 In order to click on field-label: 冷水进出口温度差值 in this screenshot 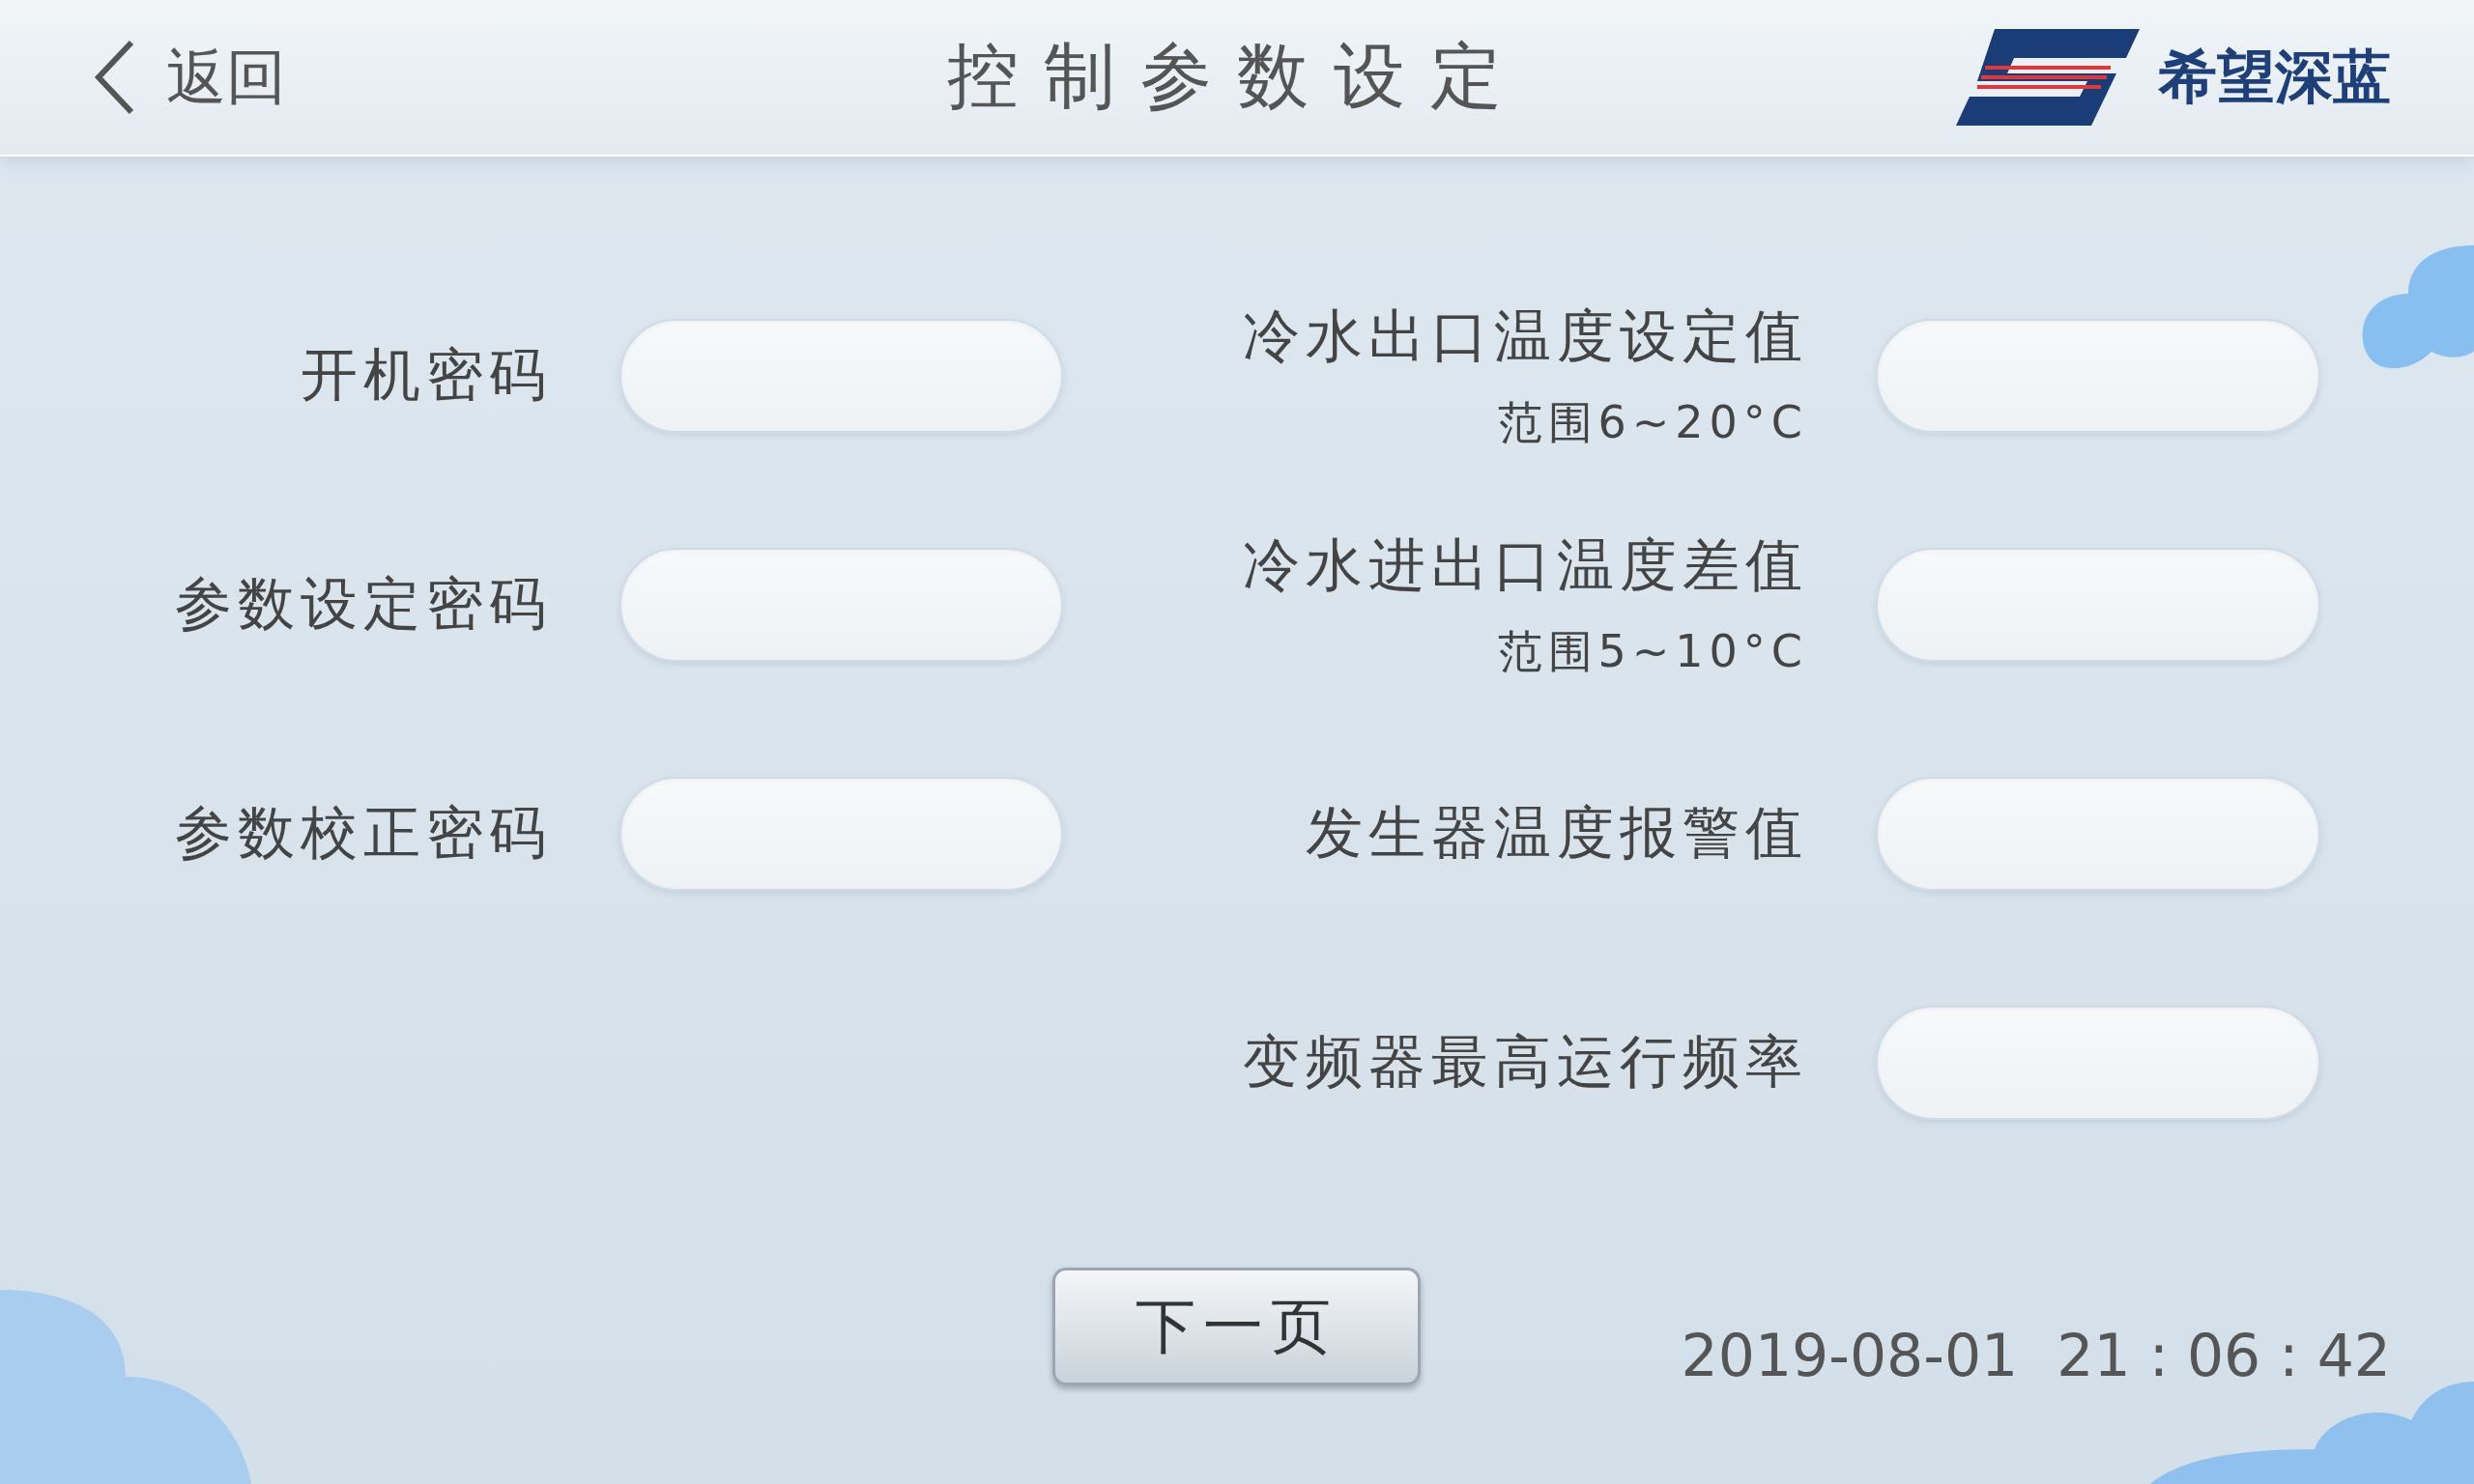, I will do `click(1526, 564)`.